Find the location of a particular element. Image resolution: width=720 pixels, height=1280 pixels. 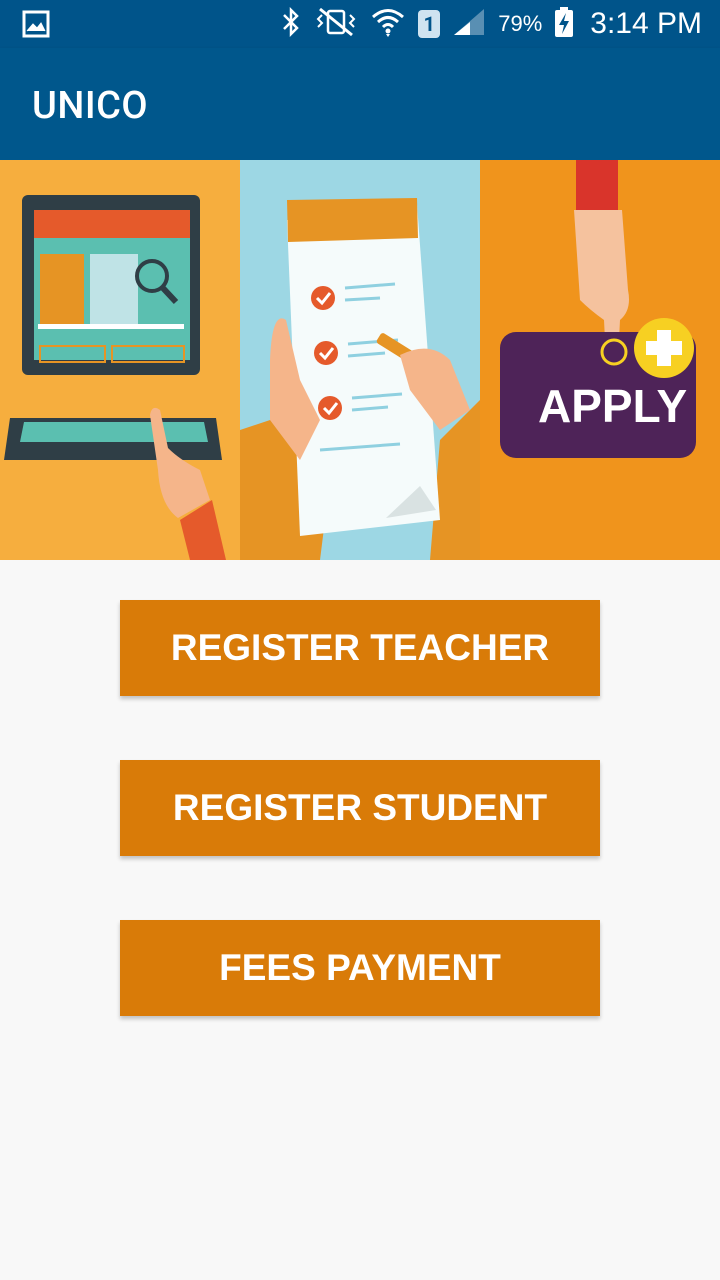

apply-button-illustration: APPLY is located at coordinates (600, 360).